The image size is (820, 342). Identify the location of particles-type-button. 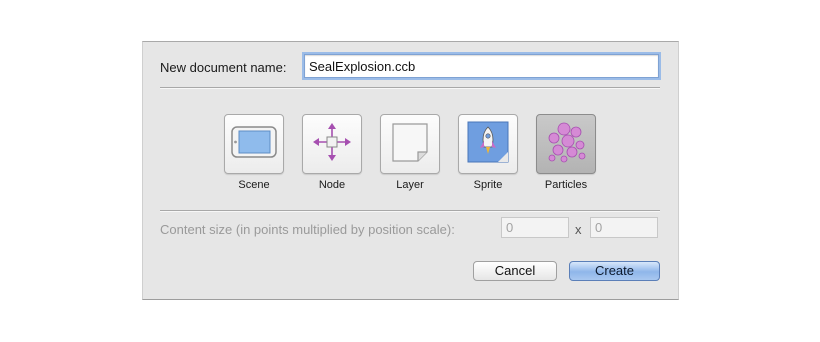
(566, 144).